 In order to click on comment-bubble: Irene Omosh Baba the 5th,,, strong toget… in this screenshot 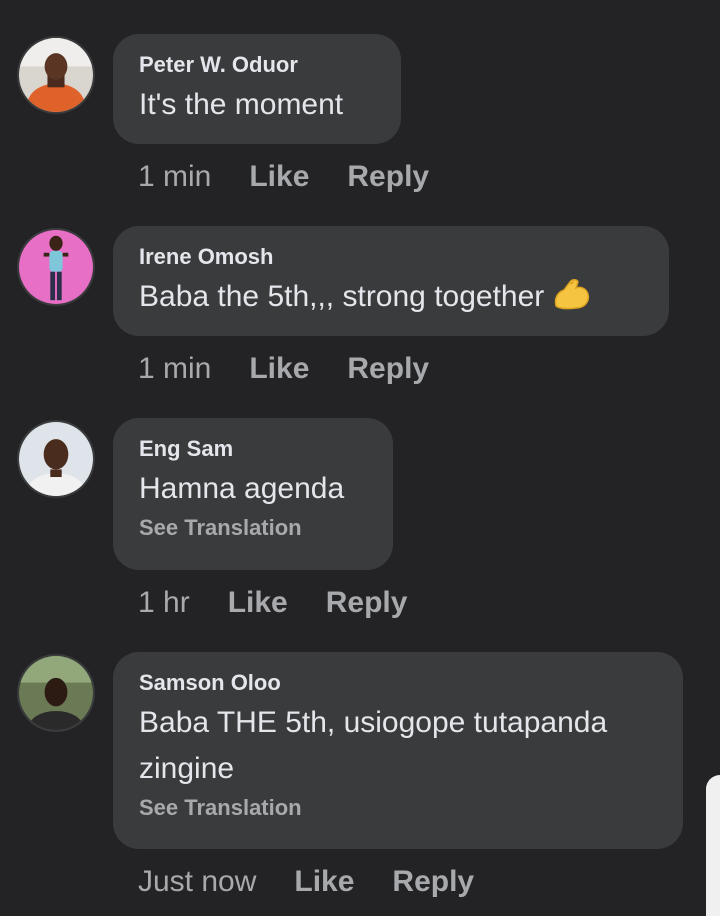, I will do `click(391, 281)`.